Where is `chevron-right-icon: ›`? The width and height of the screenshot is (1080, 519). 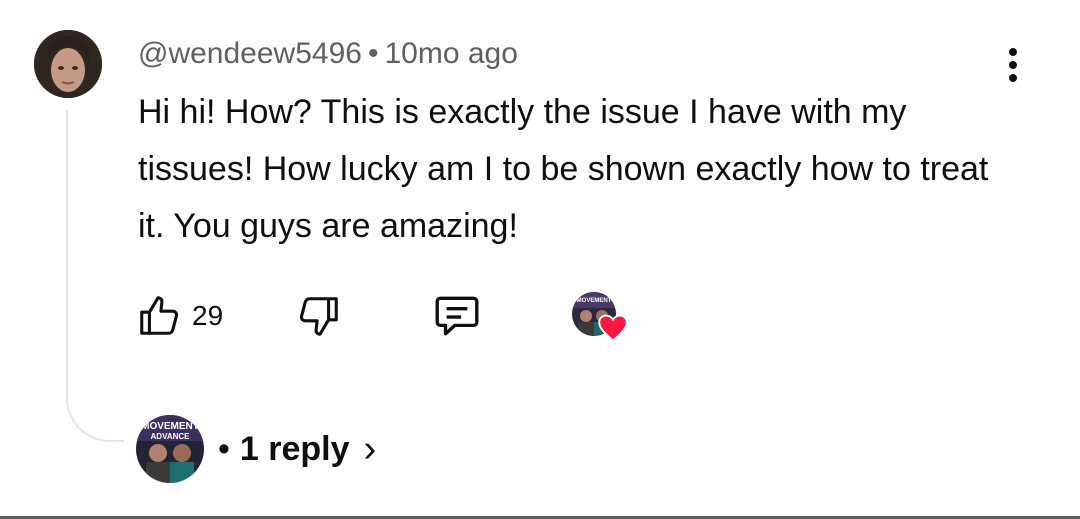
chevron-right-icon: › is located at coordinates (370, 448).